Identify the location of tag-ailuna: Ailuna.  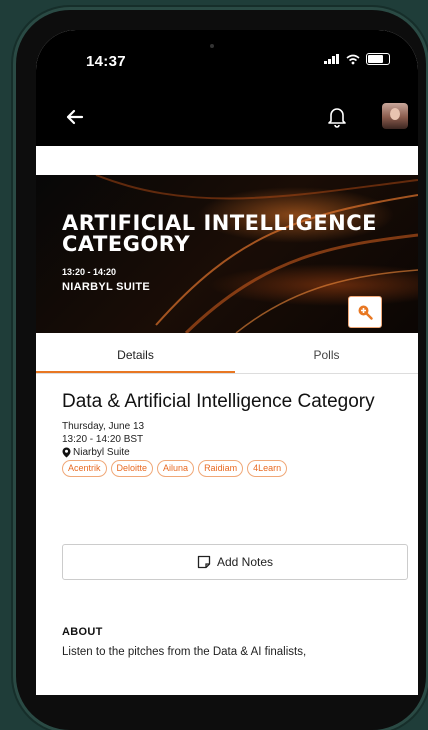
(176, 468).